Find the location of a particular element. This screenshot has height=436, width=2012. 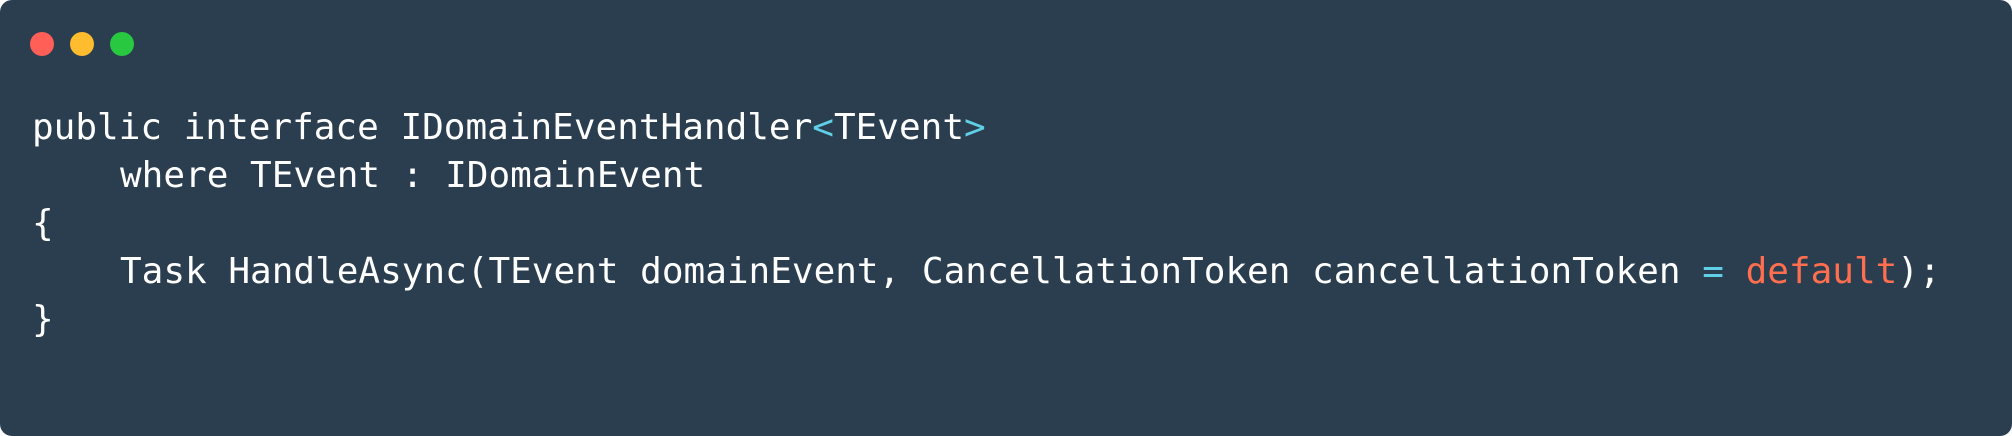

minimize-dot-icon is located at coordinates (82, 44).